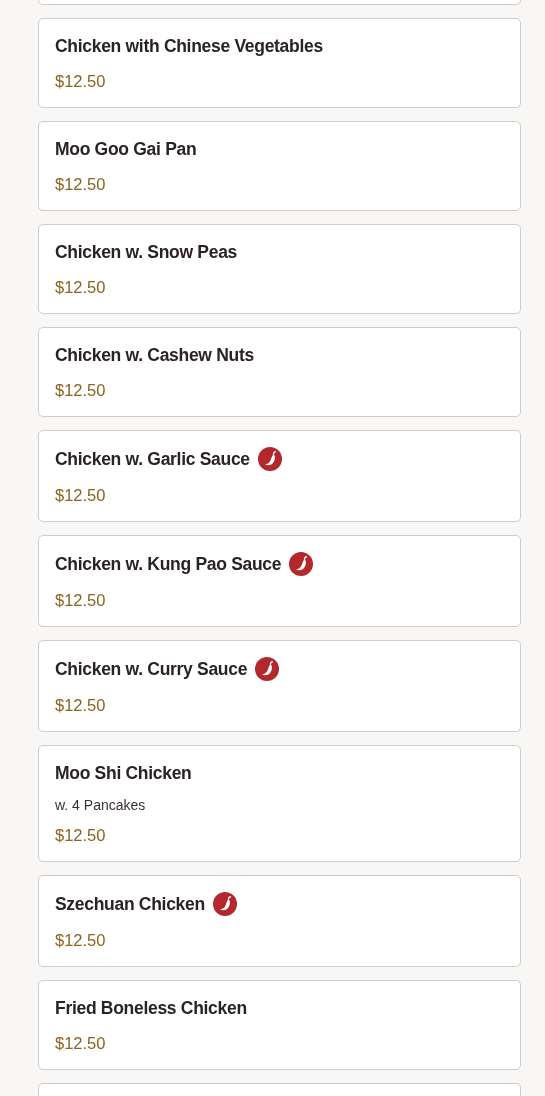 The image size is (545, 1096). I want to click on item-note: w. 4 Pancakes, so click(101, 805).